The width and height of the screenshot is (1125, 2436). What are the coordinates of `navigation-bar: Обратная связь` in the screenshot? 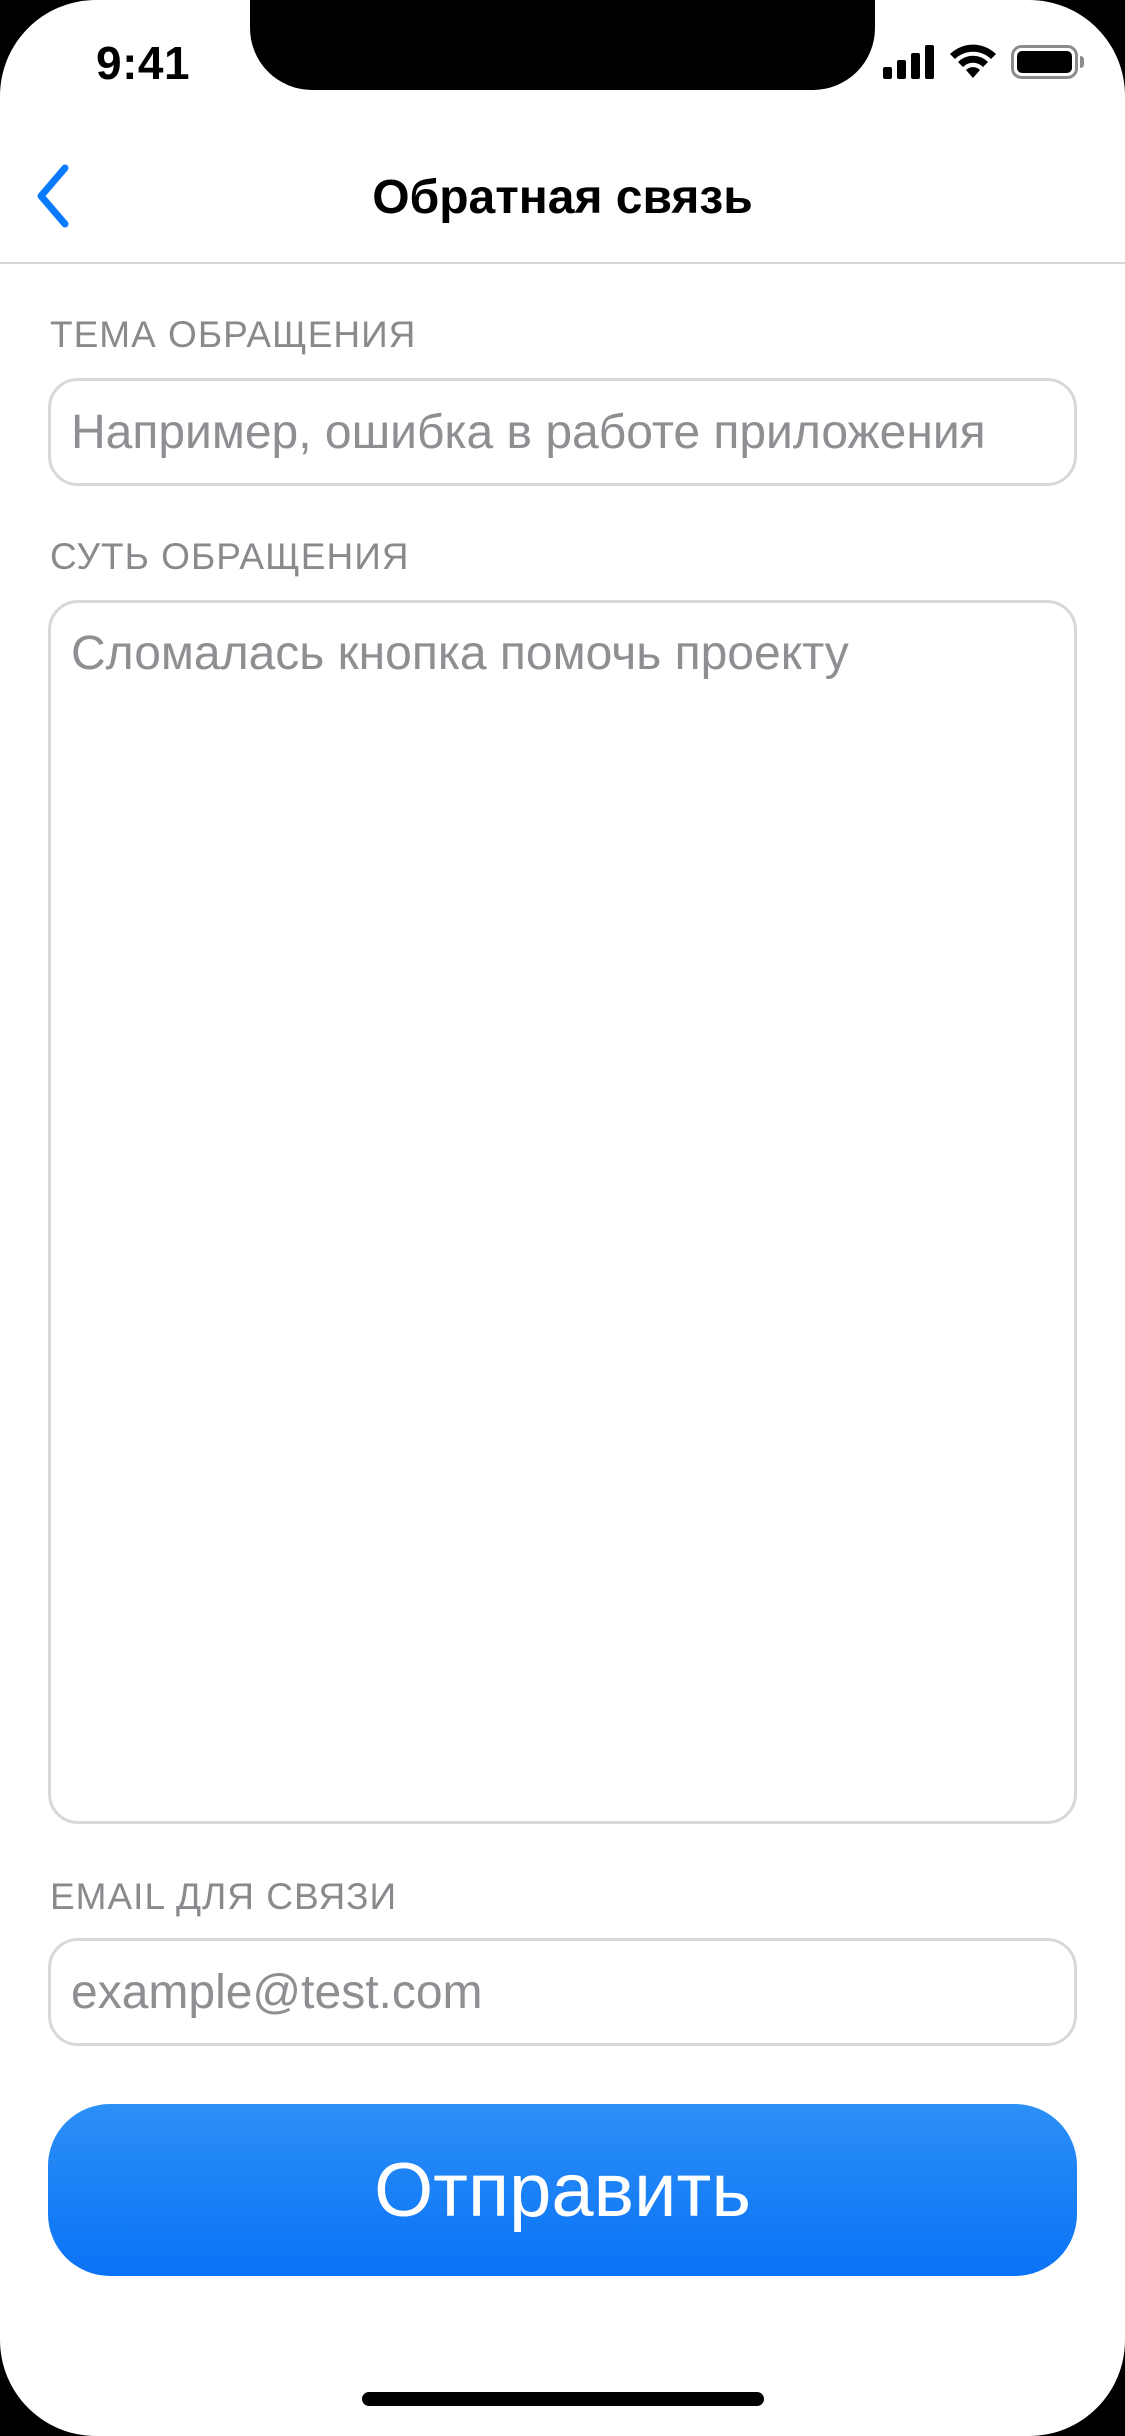 It's located at (562, 198).